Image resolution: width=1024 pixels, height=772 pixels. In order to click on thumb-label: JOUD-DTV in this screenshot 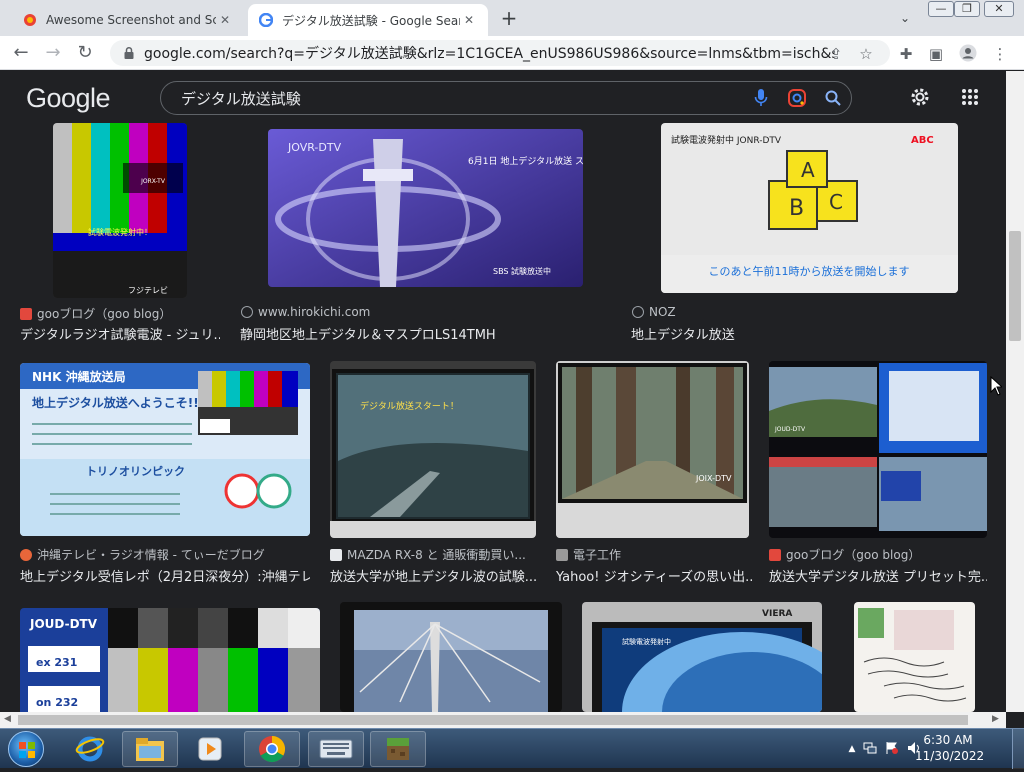, I will do `click(63, 624)`.